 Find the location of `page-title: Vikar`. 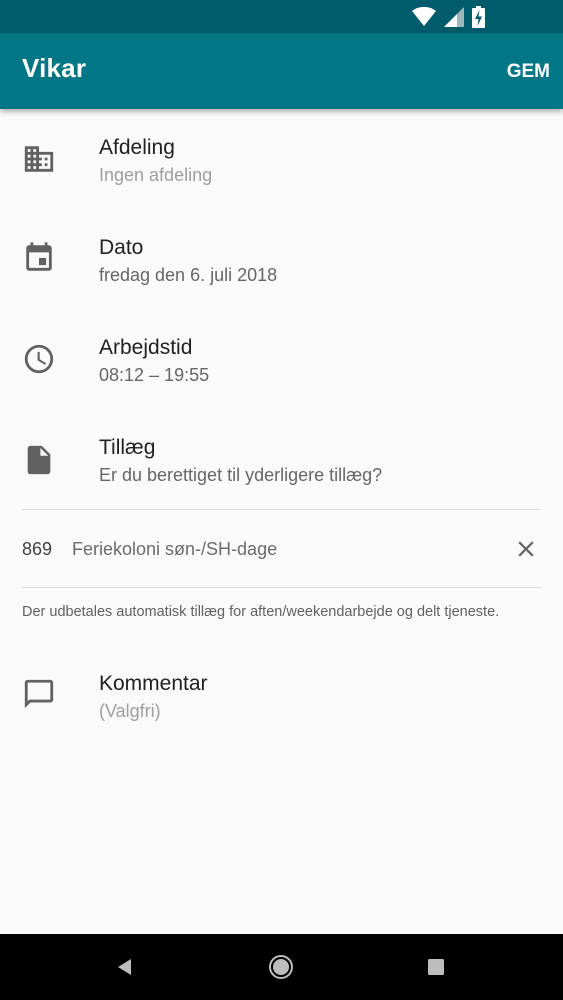

page-title: Vikar is located at coordinates (54, 68).